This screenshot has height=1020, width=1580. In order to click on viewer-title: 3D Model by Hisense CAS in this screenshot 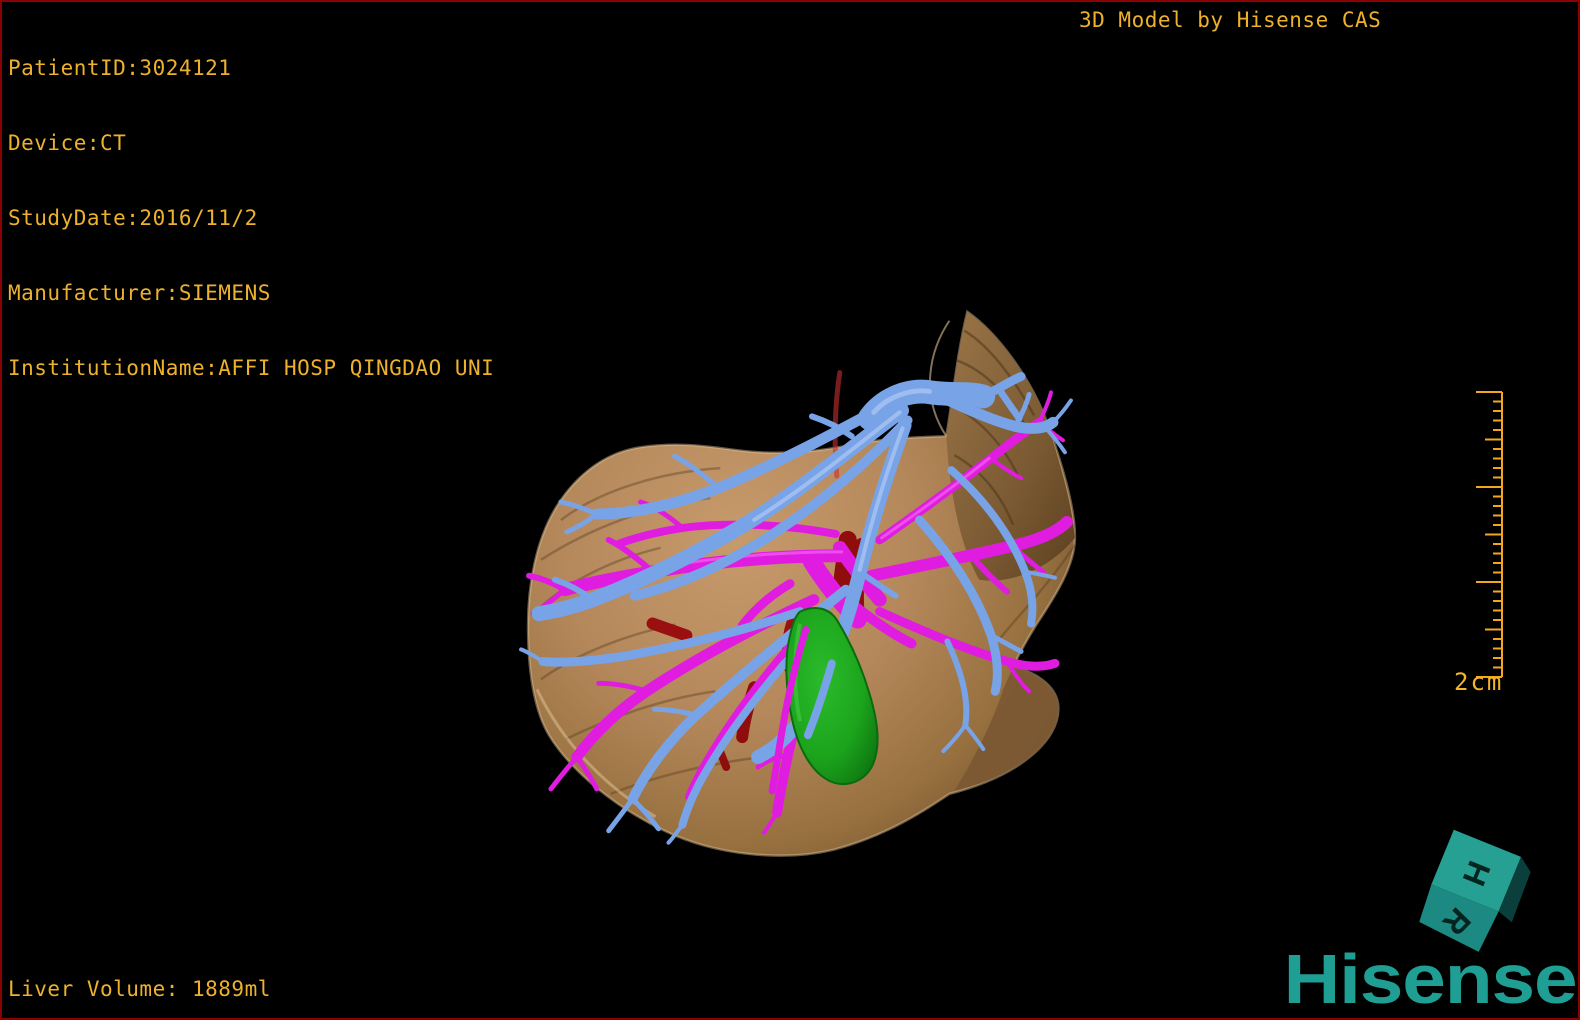, I will do `click(1230, 20)`.